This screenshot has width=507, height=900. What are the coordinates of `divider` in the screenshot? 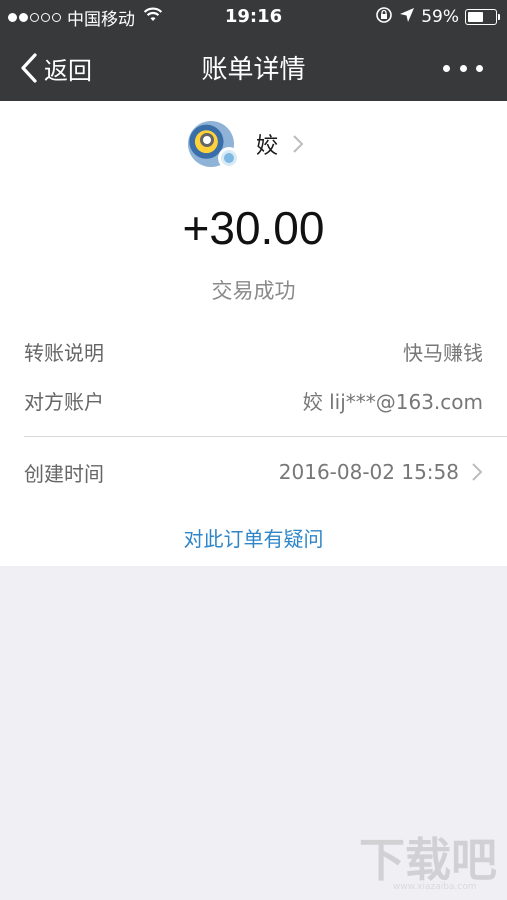 It's located at (265, 436).